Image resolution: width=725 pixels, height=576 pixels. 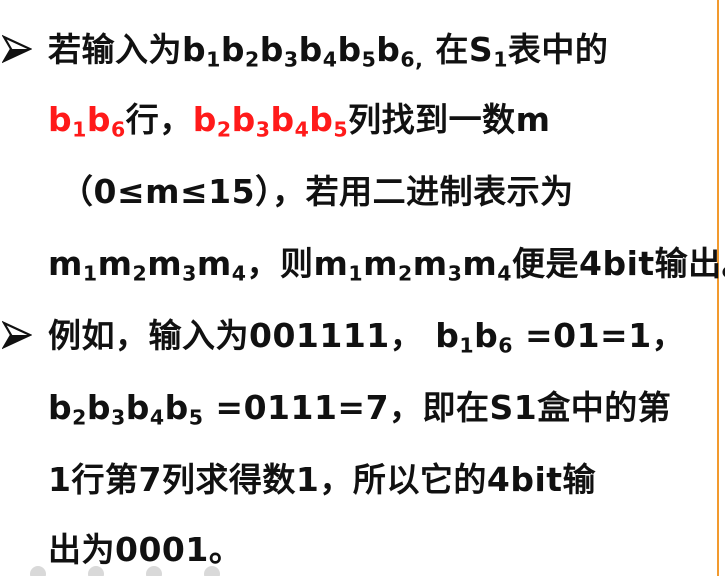 What do you see at coordinates (328, 51) in the screenshot?
I see `paragraph1-line1: 若输入为b1b2b3b4b5b6, 在S1表中的` at bounding box center [328, 51].